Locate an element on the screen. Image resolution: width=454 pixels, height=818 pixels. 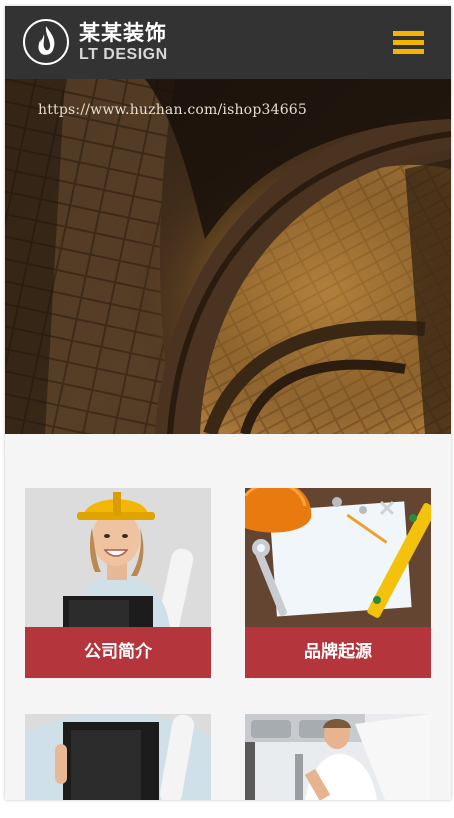
plumber-sink-image is located at coordinates (338, 757).